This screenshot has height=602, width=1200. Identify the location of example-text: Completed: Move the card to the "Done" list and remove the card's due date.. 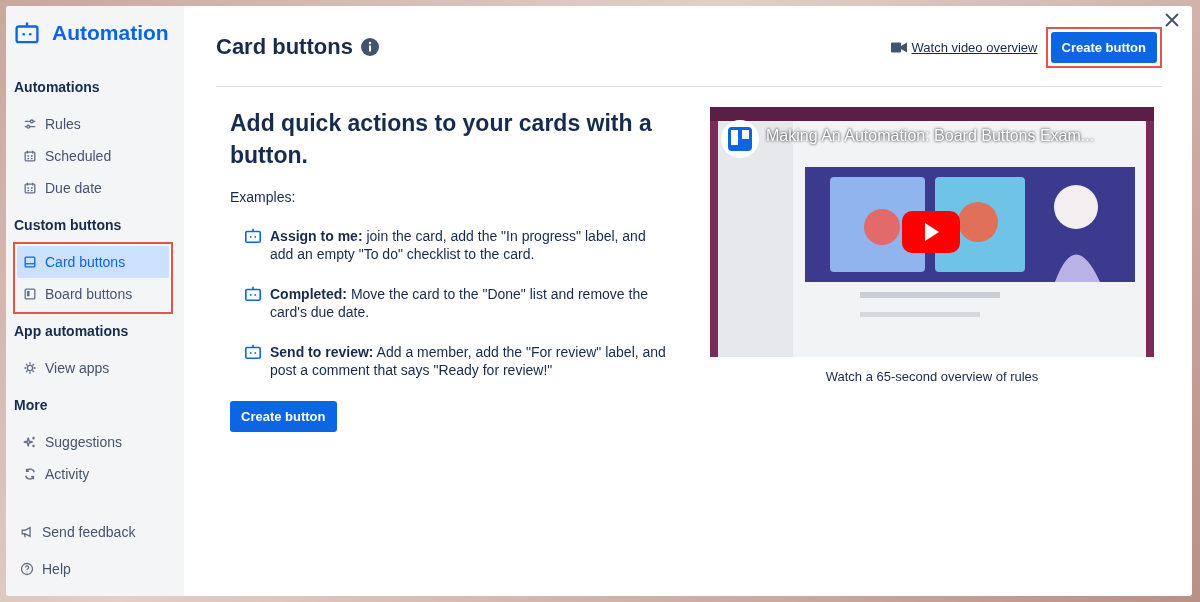
(459, 303).